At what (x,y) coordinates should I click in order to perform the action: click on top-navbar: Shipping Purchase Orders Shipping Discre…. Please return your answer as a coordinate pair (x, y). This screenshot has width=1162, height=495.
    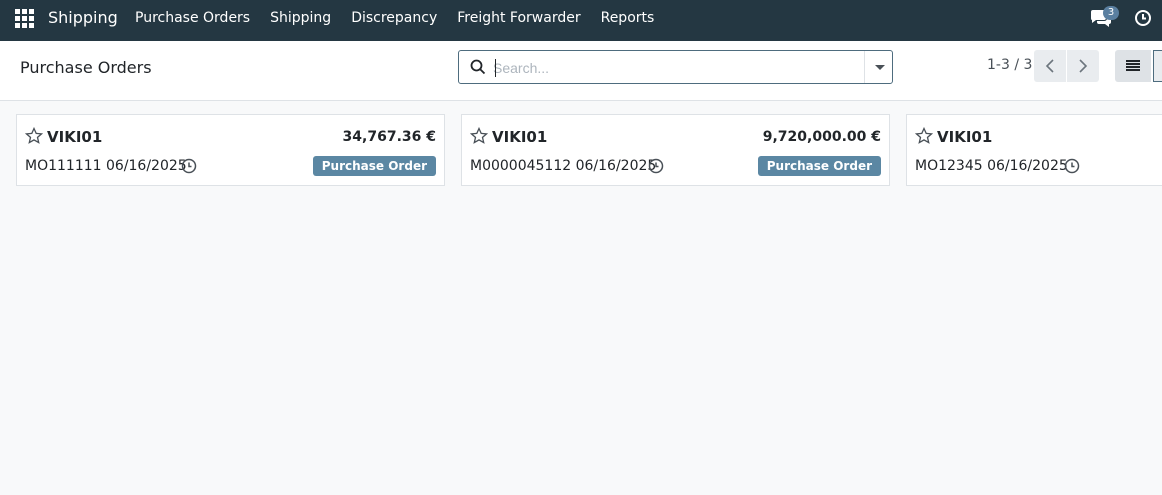
    Looking at the image, I should click on (581, 20).